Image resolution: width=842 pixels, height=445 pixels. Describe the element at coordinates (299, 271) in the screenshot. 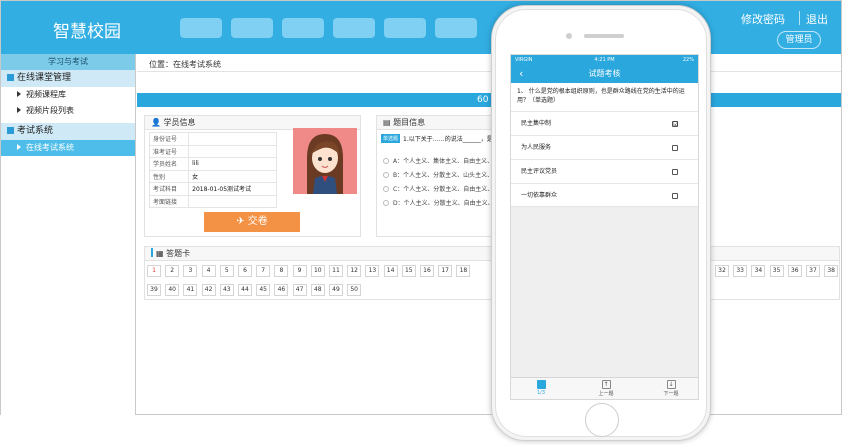

I see `answer-number-9: 9` at that location.